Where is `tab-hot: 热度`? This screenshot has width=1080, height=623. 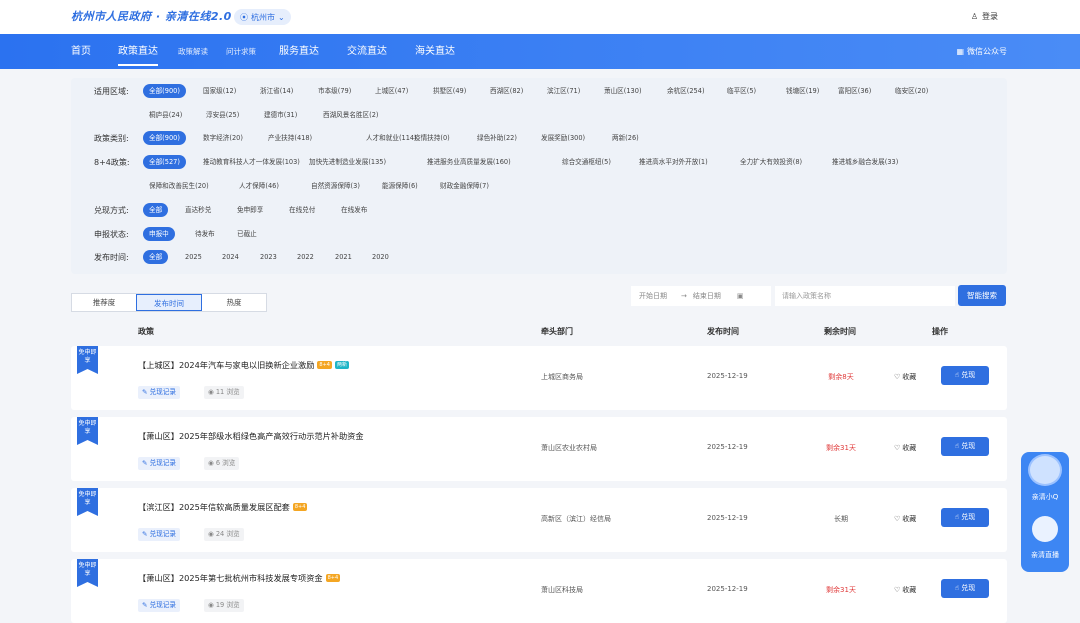
tab-hot: 热度 is located at coordinates (234, 302).